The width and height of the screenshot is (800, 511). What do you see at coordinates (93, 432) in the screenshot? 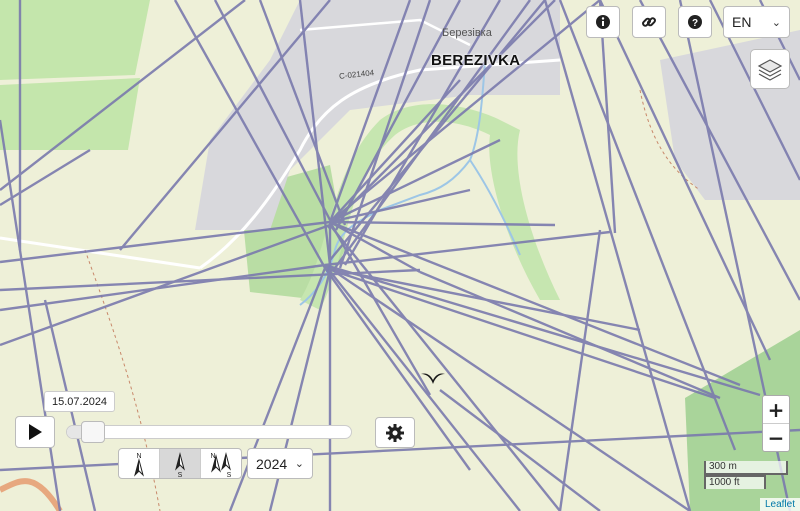
I see `timeline-handle` at bounding box center [93, 432].